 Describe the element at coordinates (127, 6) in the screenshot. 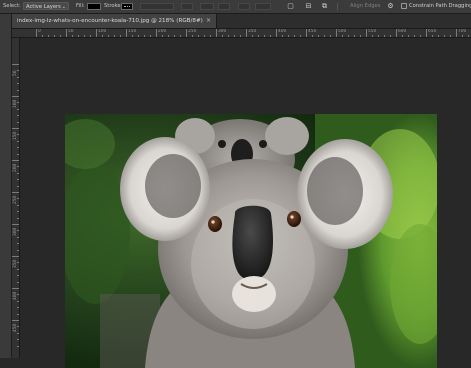

I see `stroke-color-swatch` at that location.